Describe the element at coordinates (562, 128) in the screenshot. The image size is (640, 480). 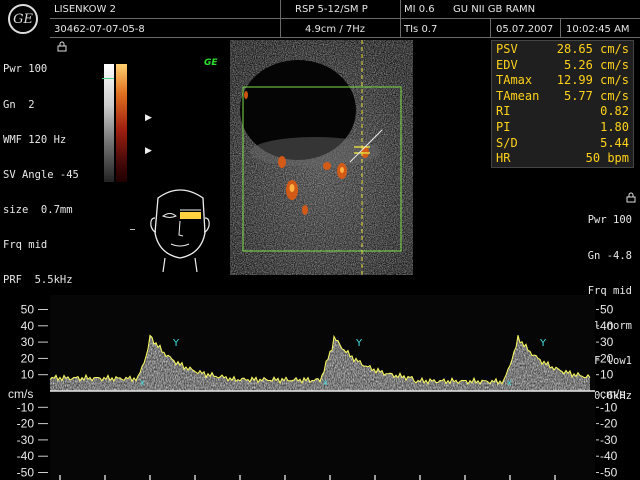
I see `measurement-row: PI 1.80` at that location.